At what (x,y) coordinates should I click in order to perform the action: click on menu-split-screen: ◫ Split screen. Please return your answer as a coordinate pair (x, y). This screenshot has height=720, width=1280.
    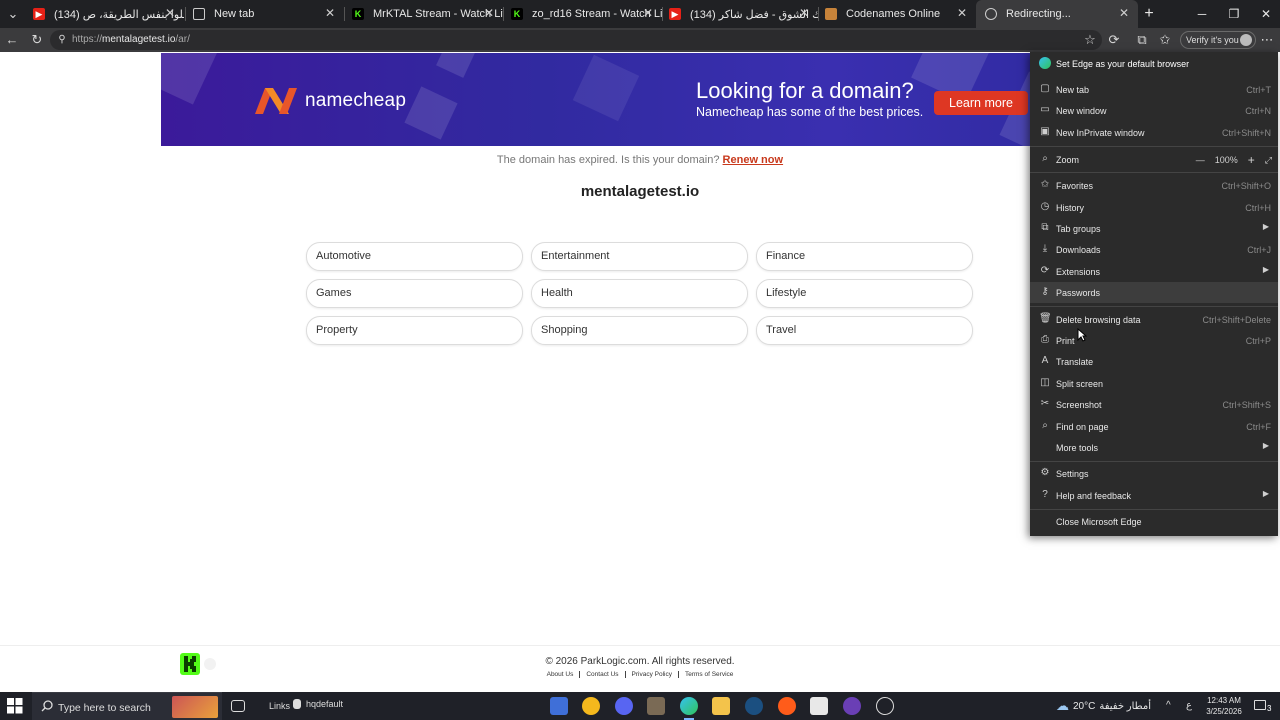
    Looking at the image, I should click on (1154, 383).